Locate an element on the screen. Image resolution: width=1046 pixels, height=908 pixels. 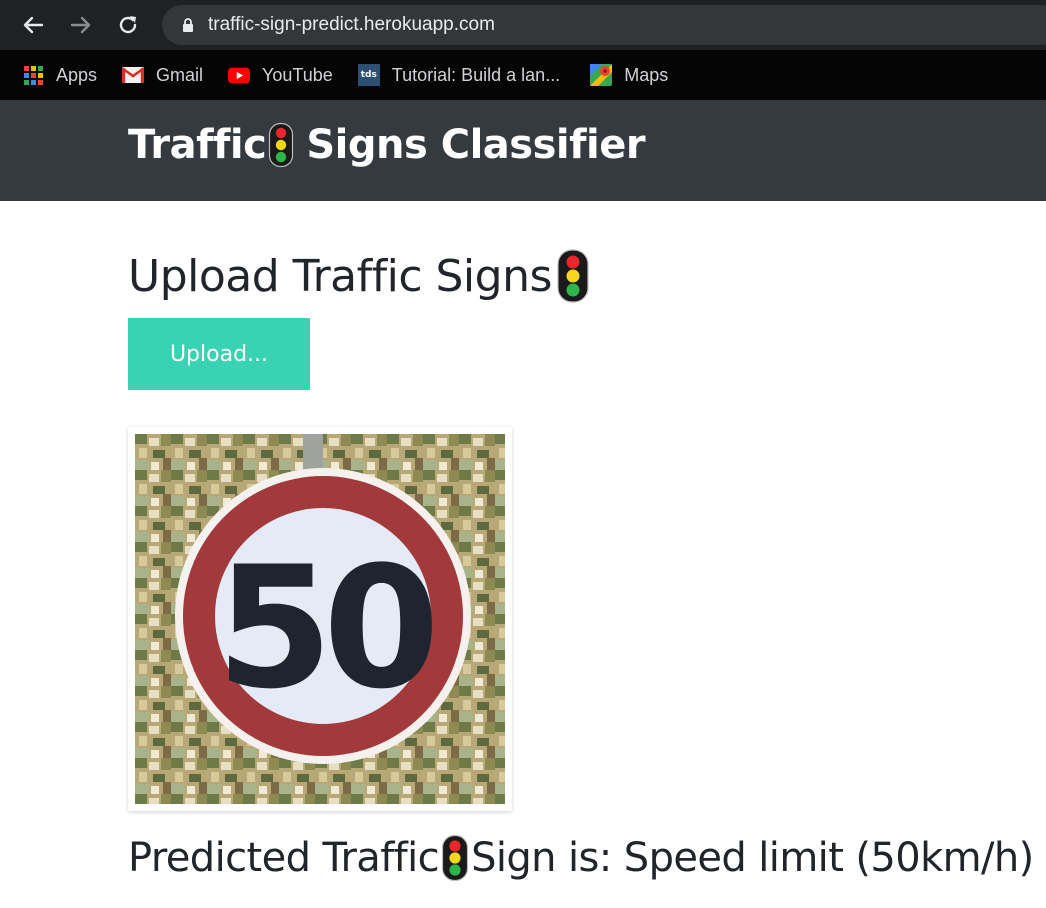
bookmark-gmail: Gmail is located at coordinates (162, 75).